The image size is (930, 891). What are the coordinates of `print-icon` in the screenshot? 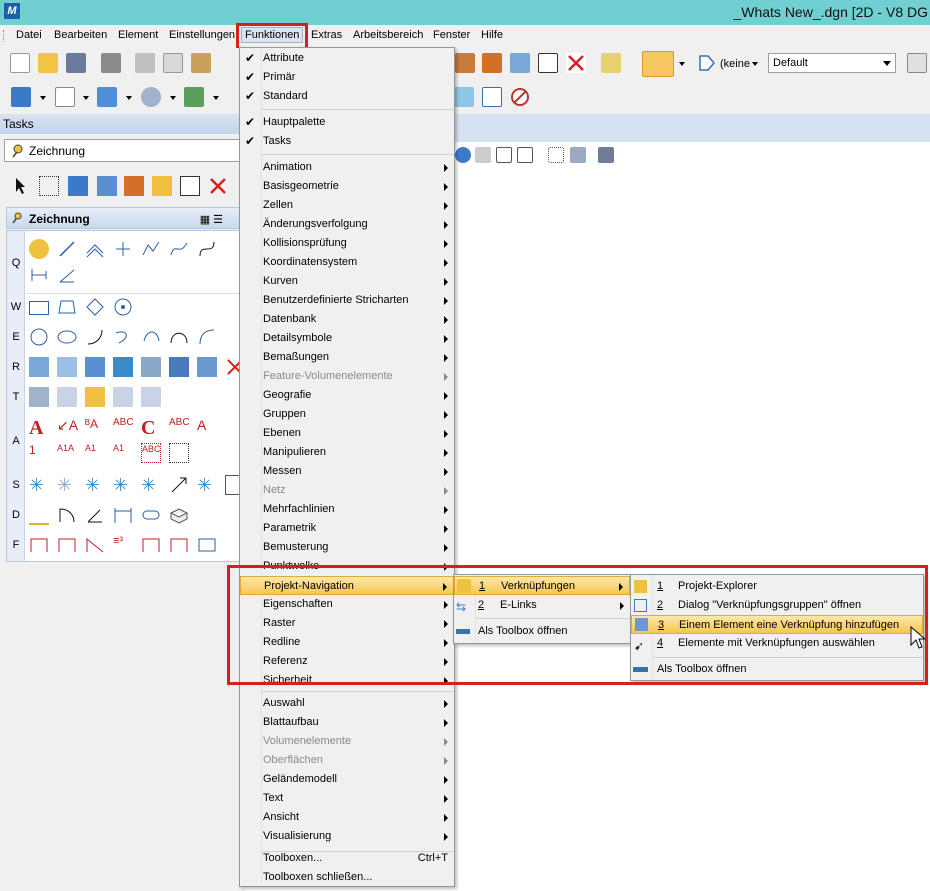 It's located at (111, 63).